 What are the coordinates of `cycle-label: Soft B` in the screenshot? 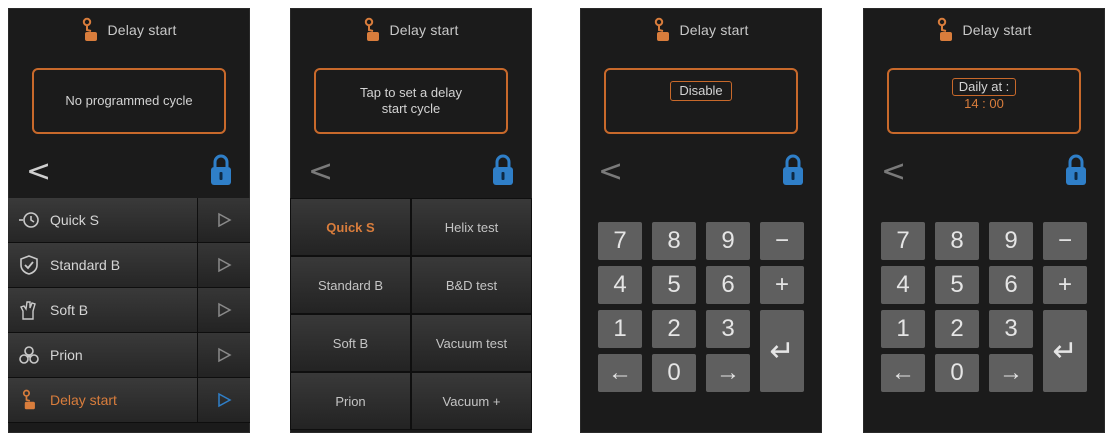 It's located at (69, 310).